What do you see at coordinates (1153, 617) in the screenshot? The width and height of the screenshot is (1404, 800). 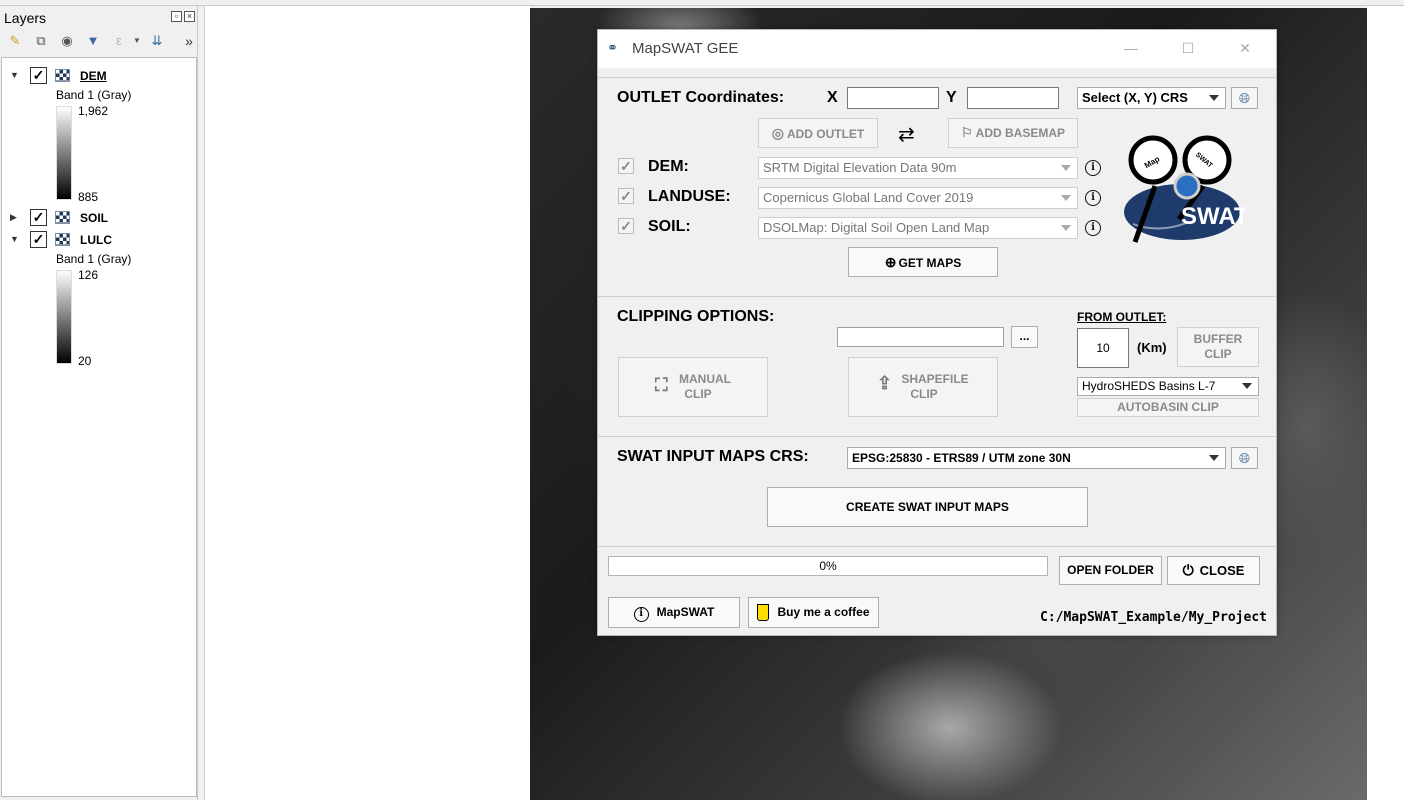 I see `project-path-label: C:/MapSWAT_Example/My_Project` at bounding box center [1153, 617].